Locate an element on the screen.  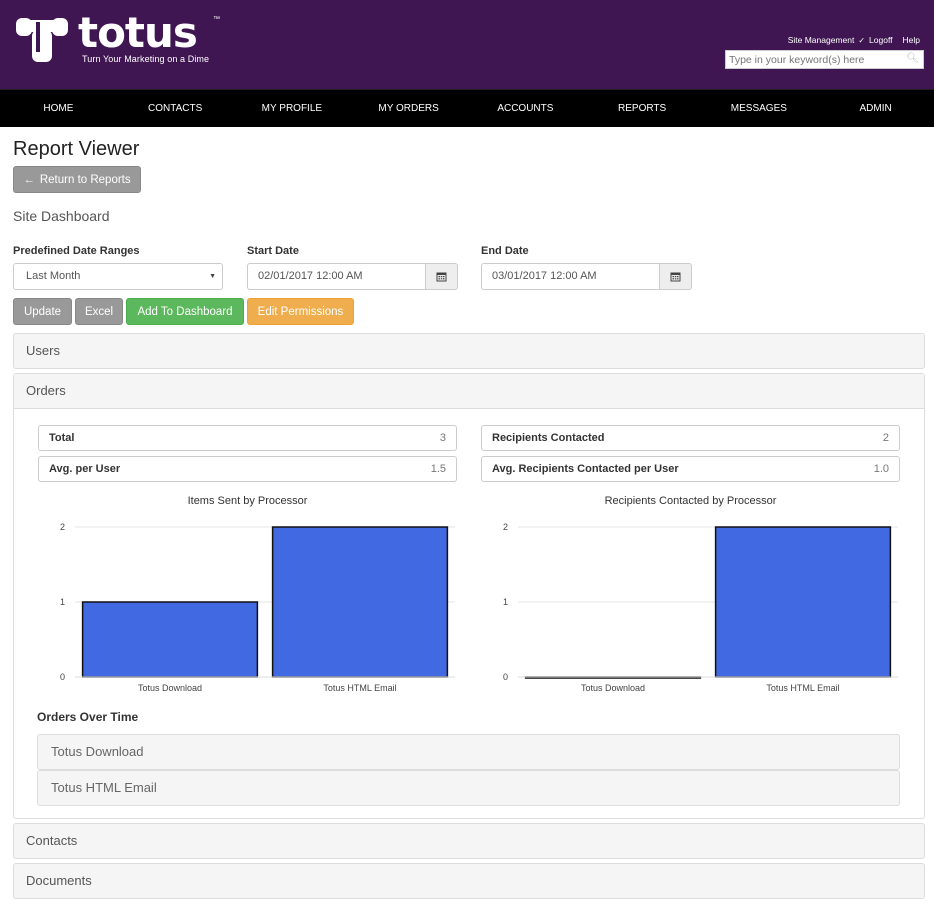
stat-value: 3 is located at coordinates (442, 438).